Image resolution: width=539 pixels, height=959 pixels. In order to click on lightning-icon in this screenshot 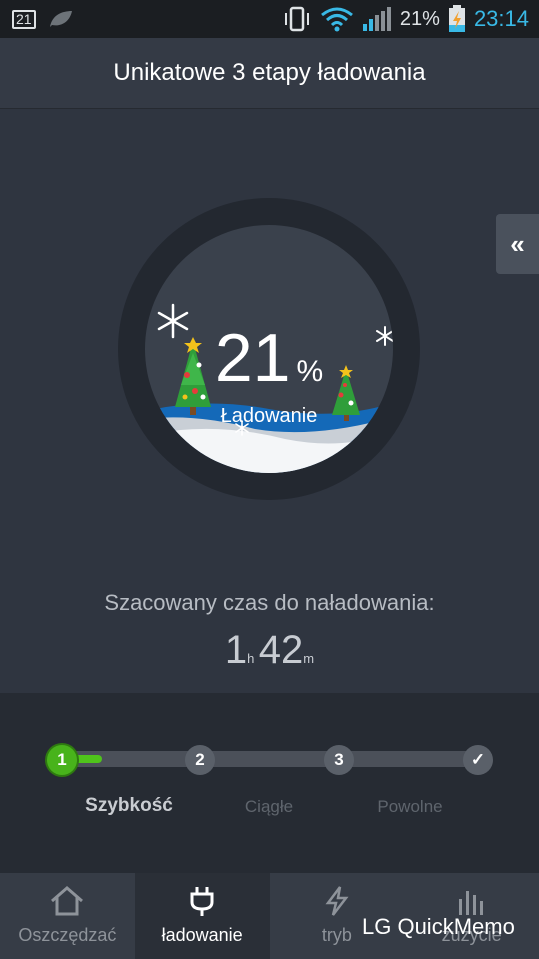, I will do `click(337, 901)`.